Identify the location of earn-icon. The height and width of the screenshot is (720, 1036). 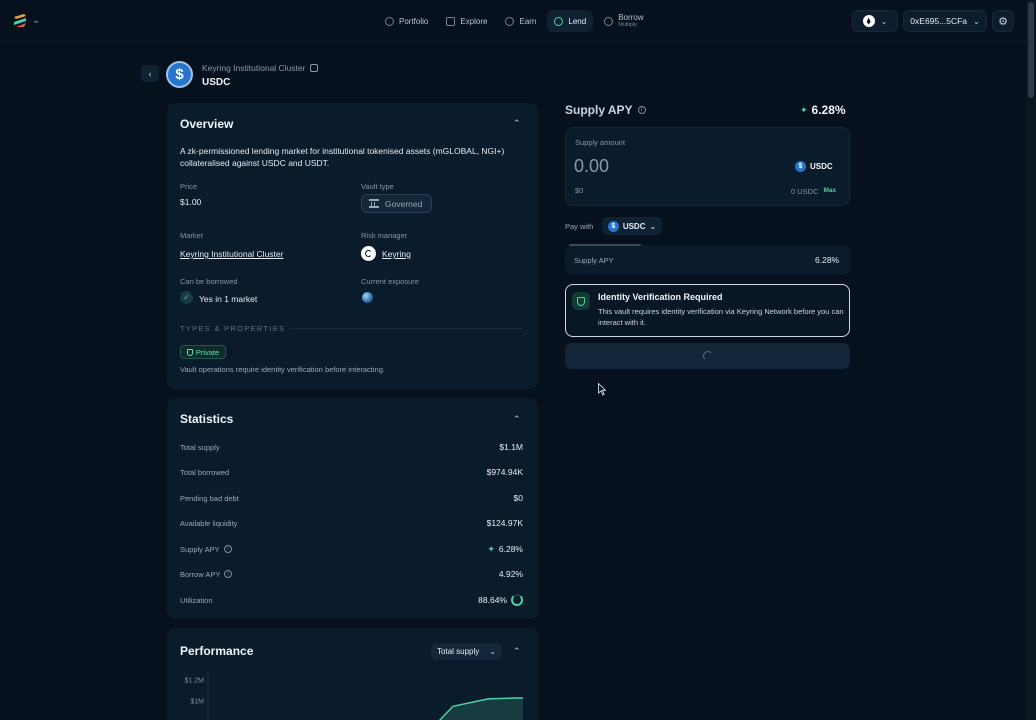
(510, 21).